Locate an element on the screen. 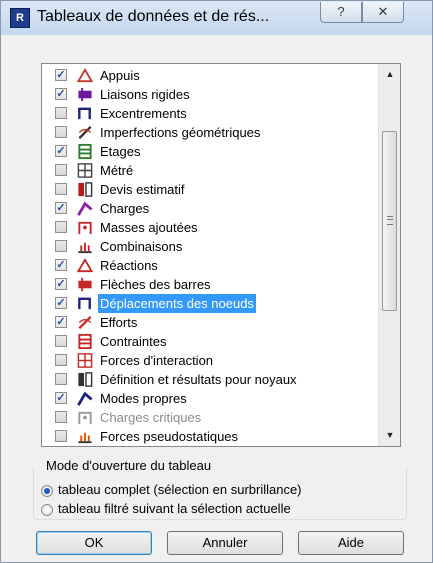 Image resolution: width=433 pixels, height=563 pixels. list-item-label: Combinaisons is located at coordinates (141, 246).